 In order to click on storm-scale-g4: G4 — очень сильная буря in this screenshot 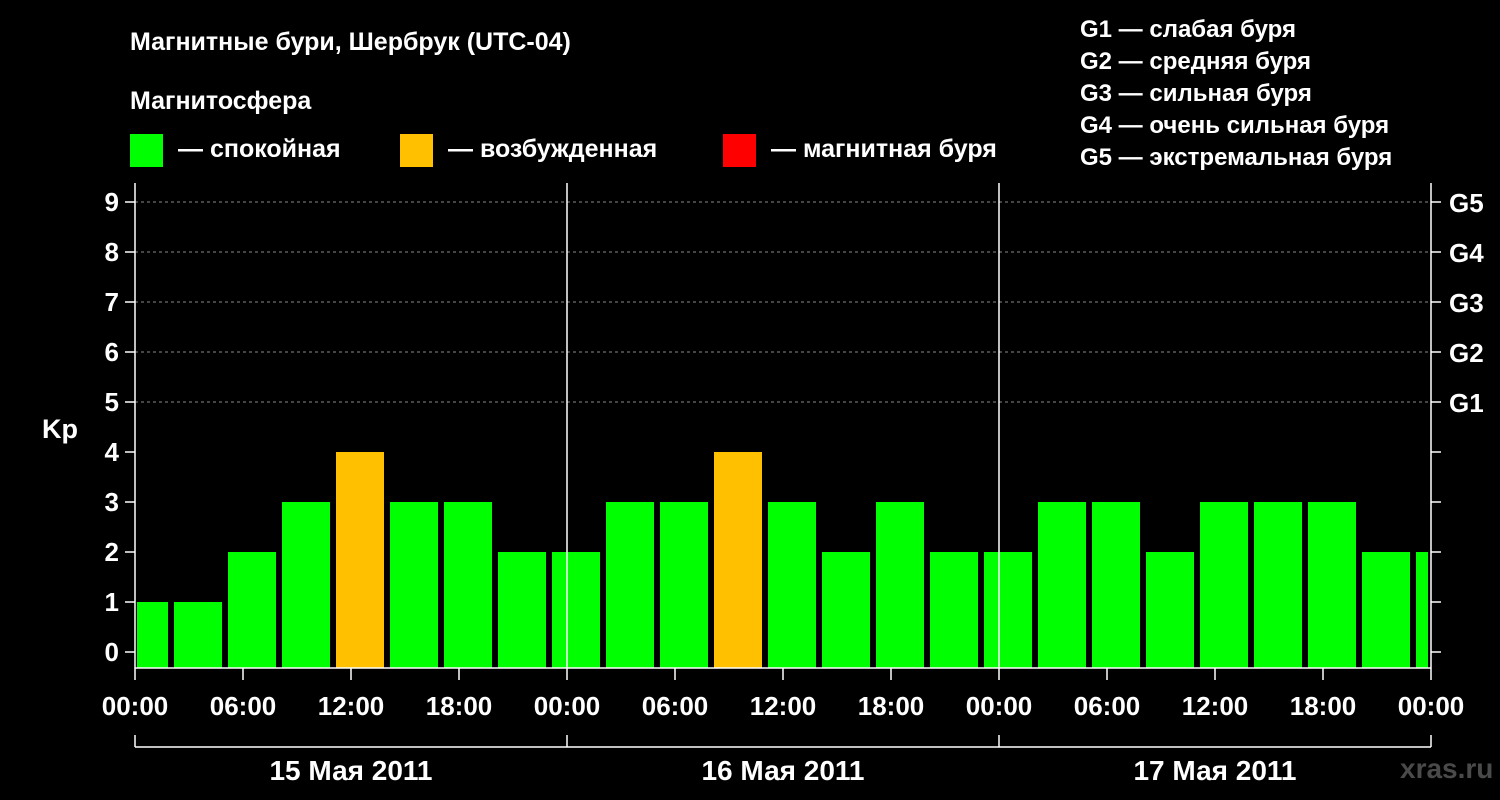, I will do `click(1234, 125)`.